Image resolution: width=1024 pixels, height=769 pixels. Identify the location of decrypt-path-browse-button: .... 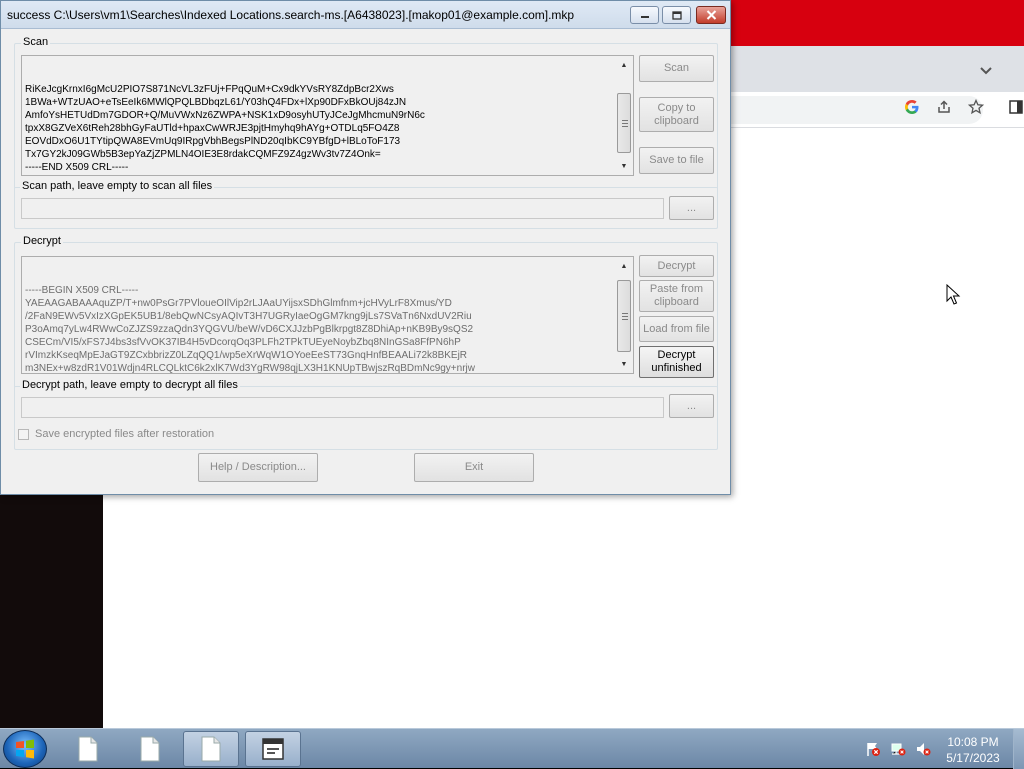
(691, 406).